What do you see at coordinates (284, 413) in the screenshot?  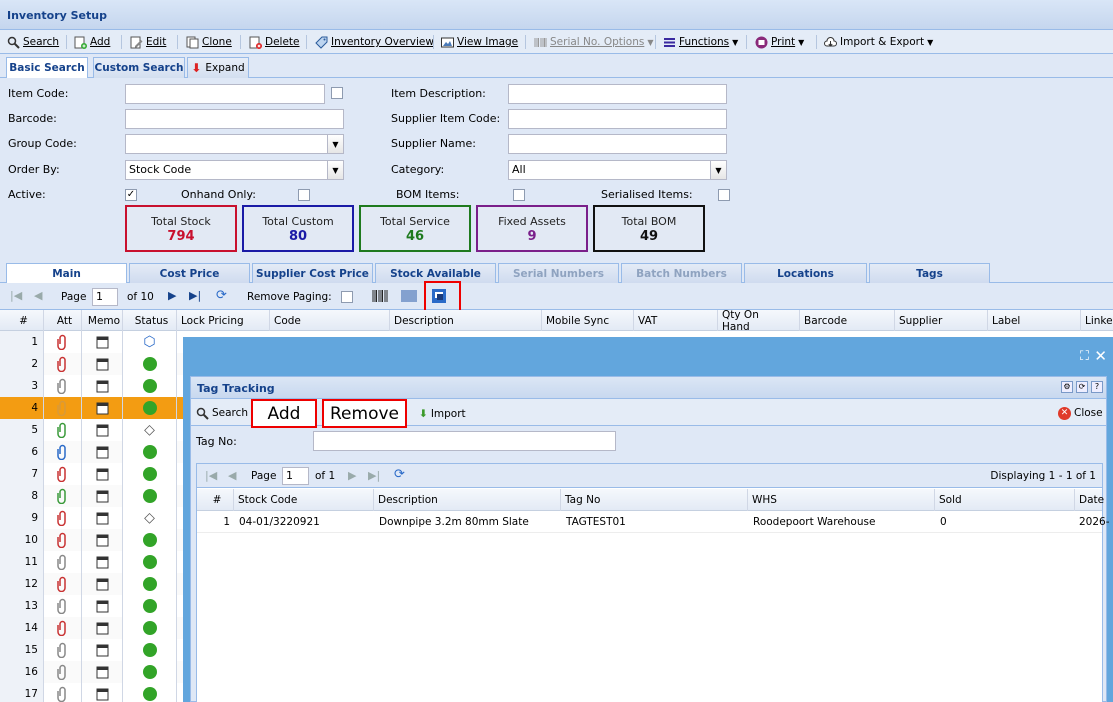 I see `tag-add-button: Add` at bounding box center [284, 413].